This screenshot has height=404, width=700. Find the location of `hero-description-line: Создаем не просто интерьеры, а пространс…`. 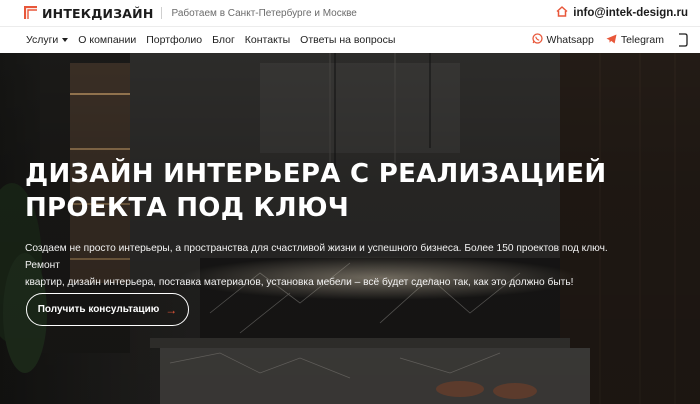

hero-description-line: Создаем не просто интерьеры, а пространс… is located at coordinates (316, 257).